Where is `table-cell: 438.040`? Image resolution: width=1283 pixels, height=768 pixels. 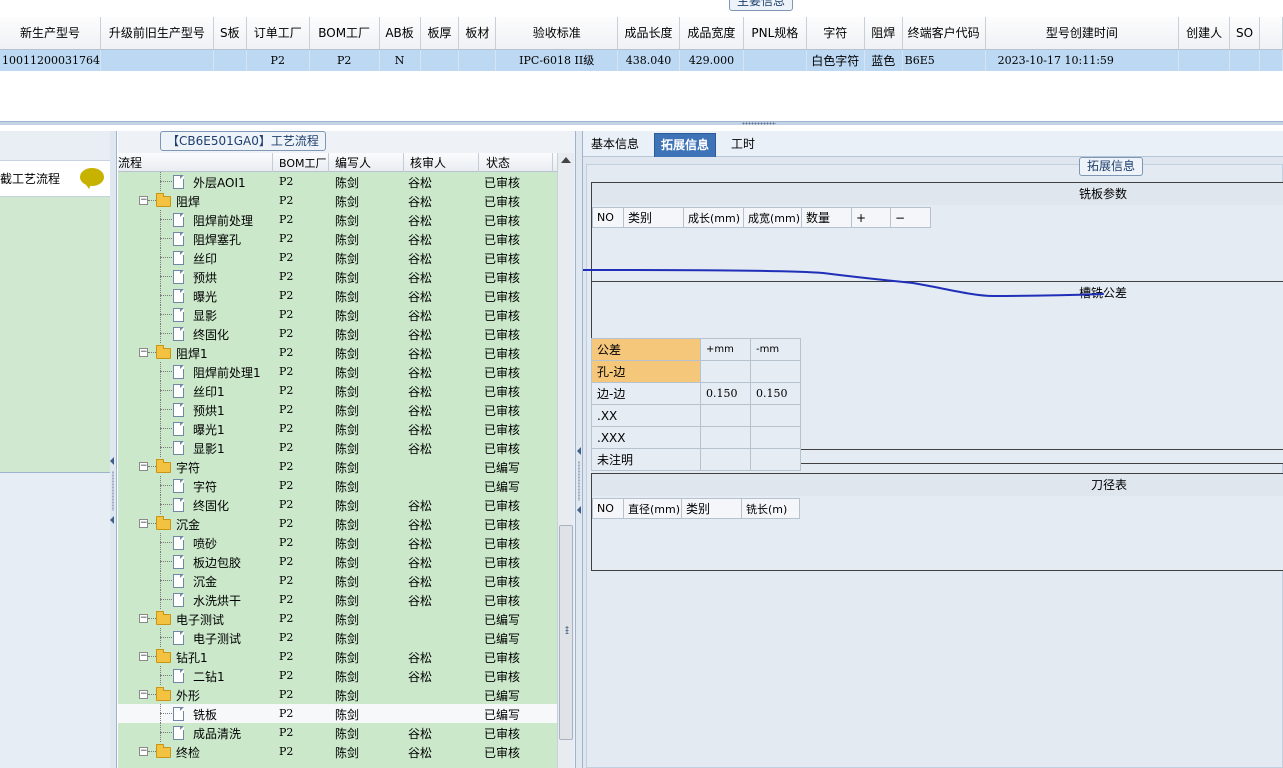 table-cell: 438.040 is located at coordinates (648, 60).